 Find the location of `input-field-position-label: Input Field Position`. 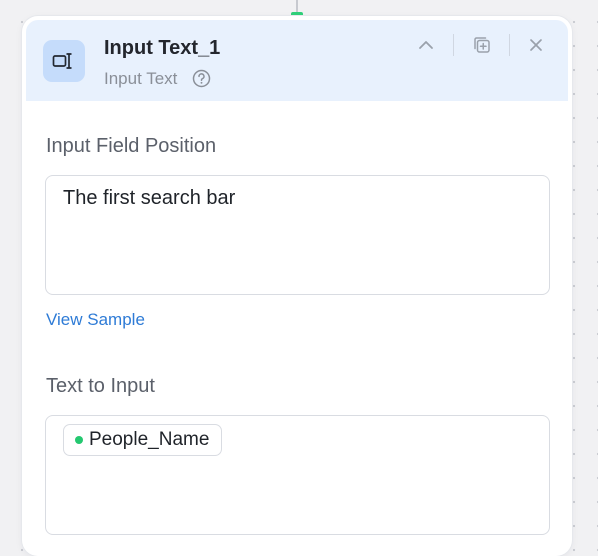

input-field-position-label: Input Field Position is located at coordinates (131, 146).